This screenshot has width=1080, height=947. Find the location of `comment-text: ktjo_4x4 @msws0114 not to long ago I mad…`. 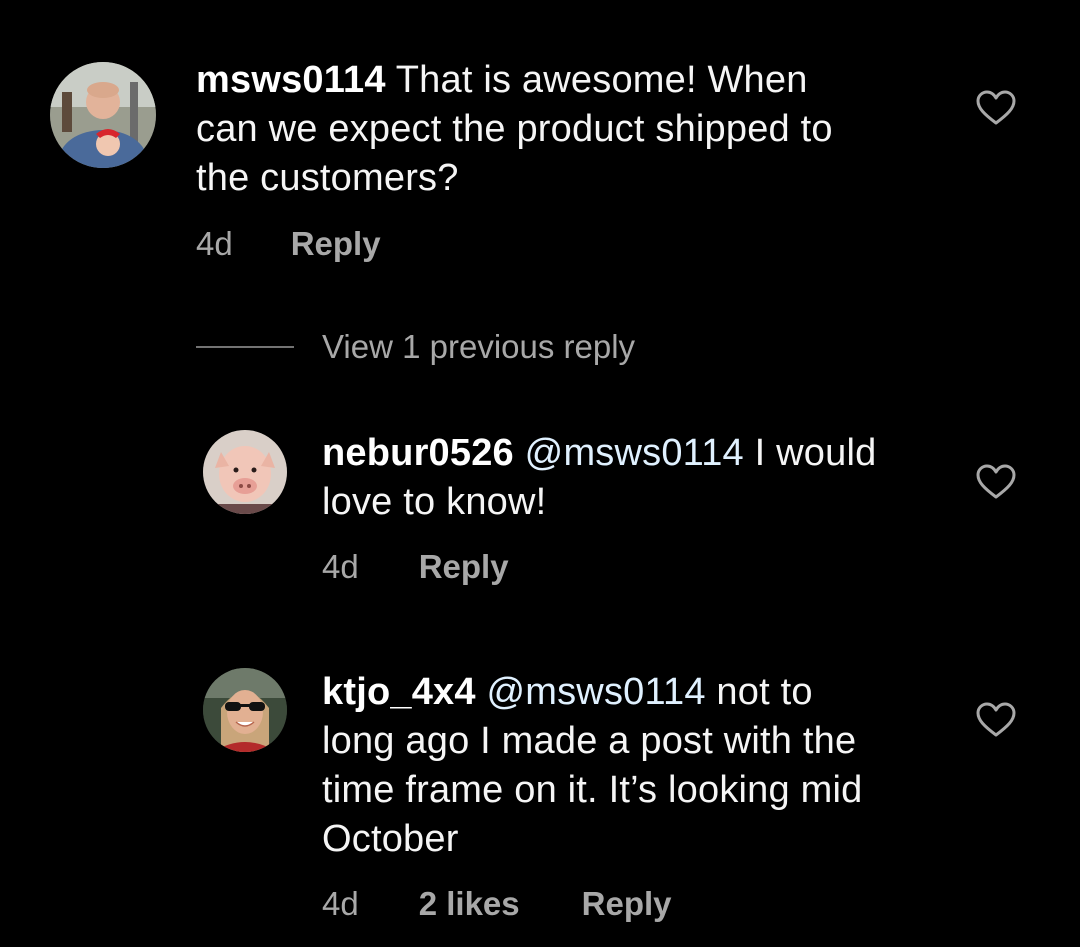

comment-text: ktjo_4x4 @msws0114 not to long ago I mad… is located at coordinates (642, 766).